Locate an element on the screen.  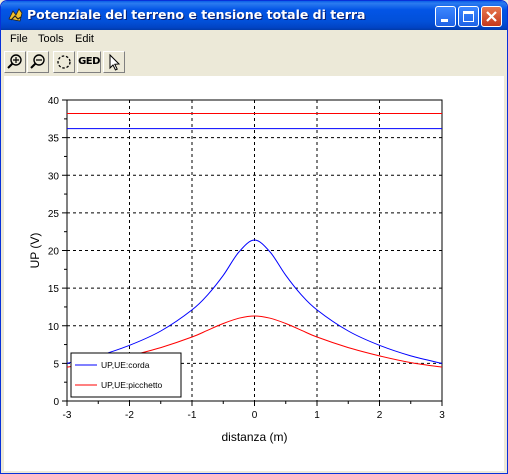
zoom-out-button is located at coordinates (38, 62).